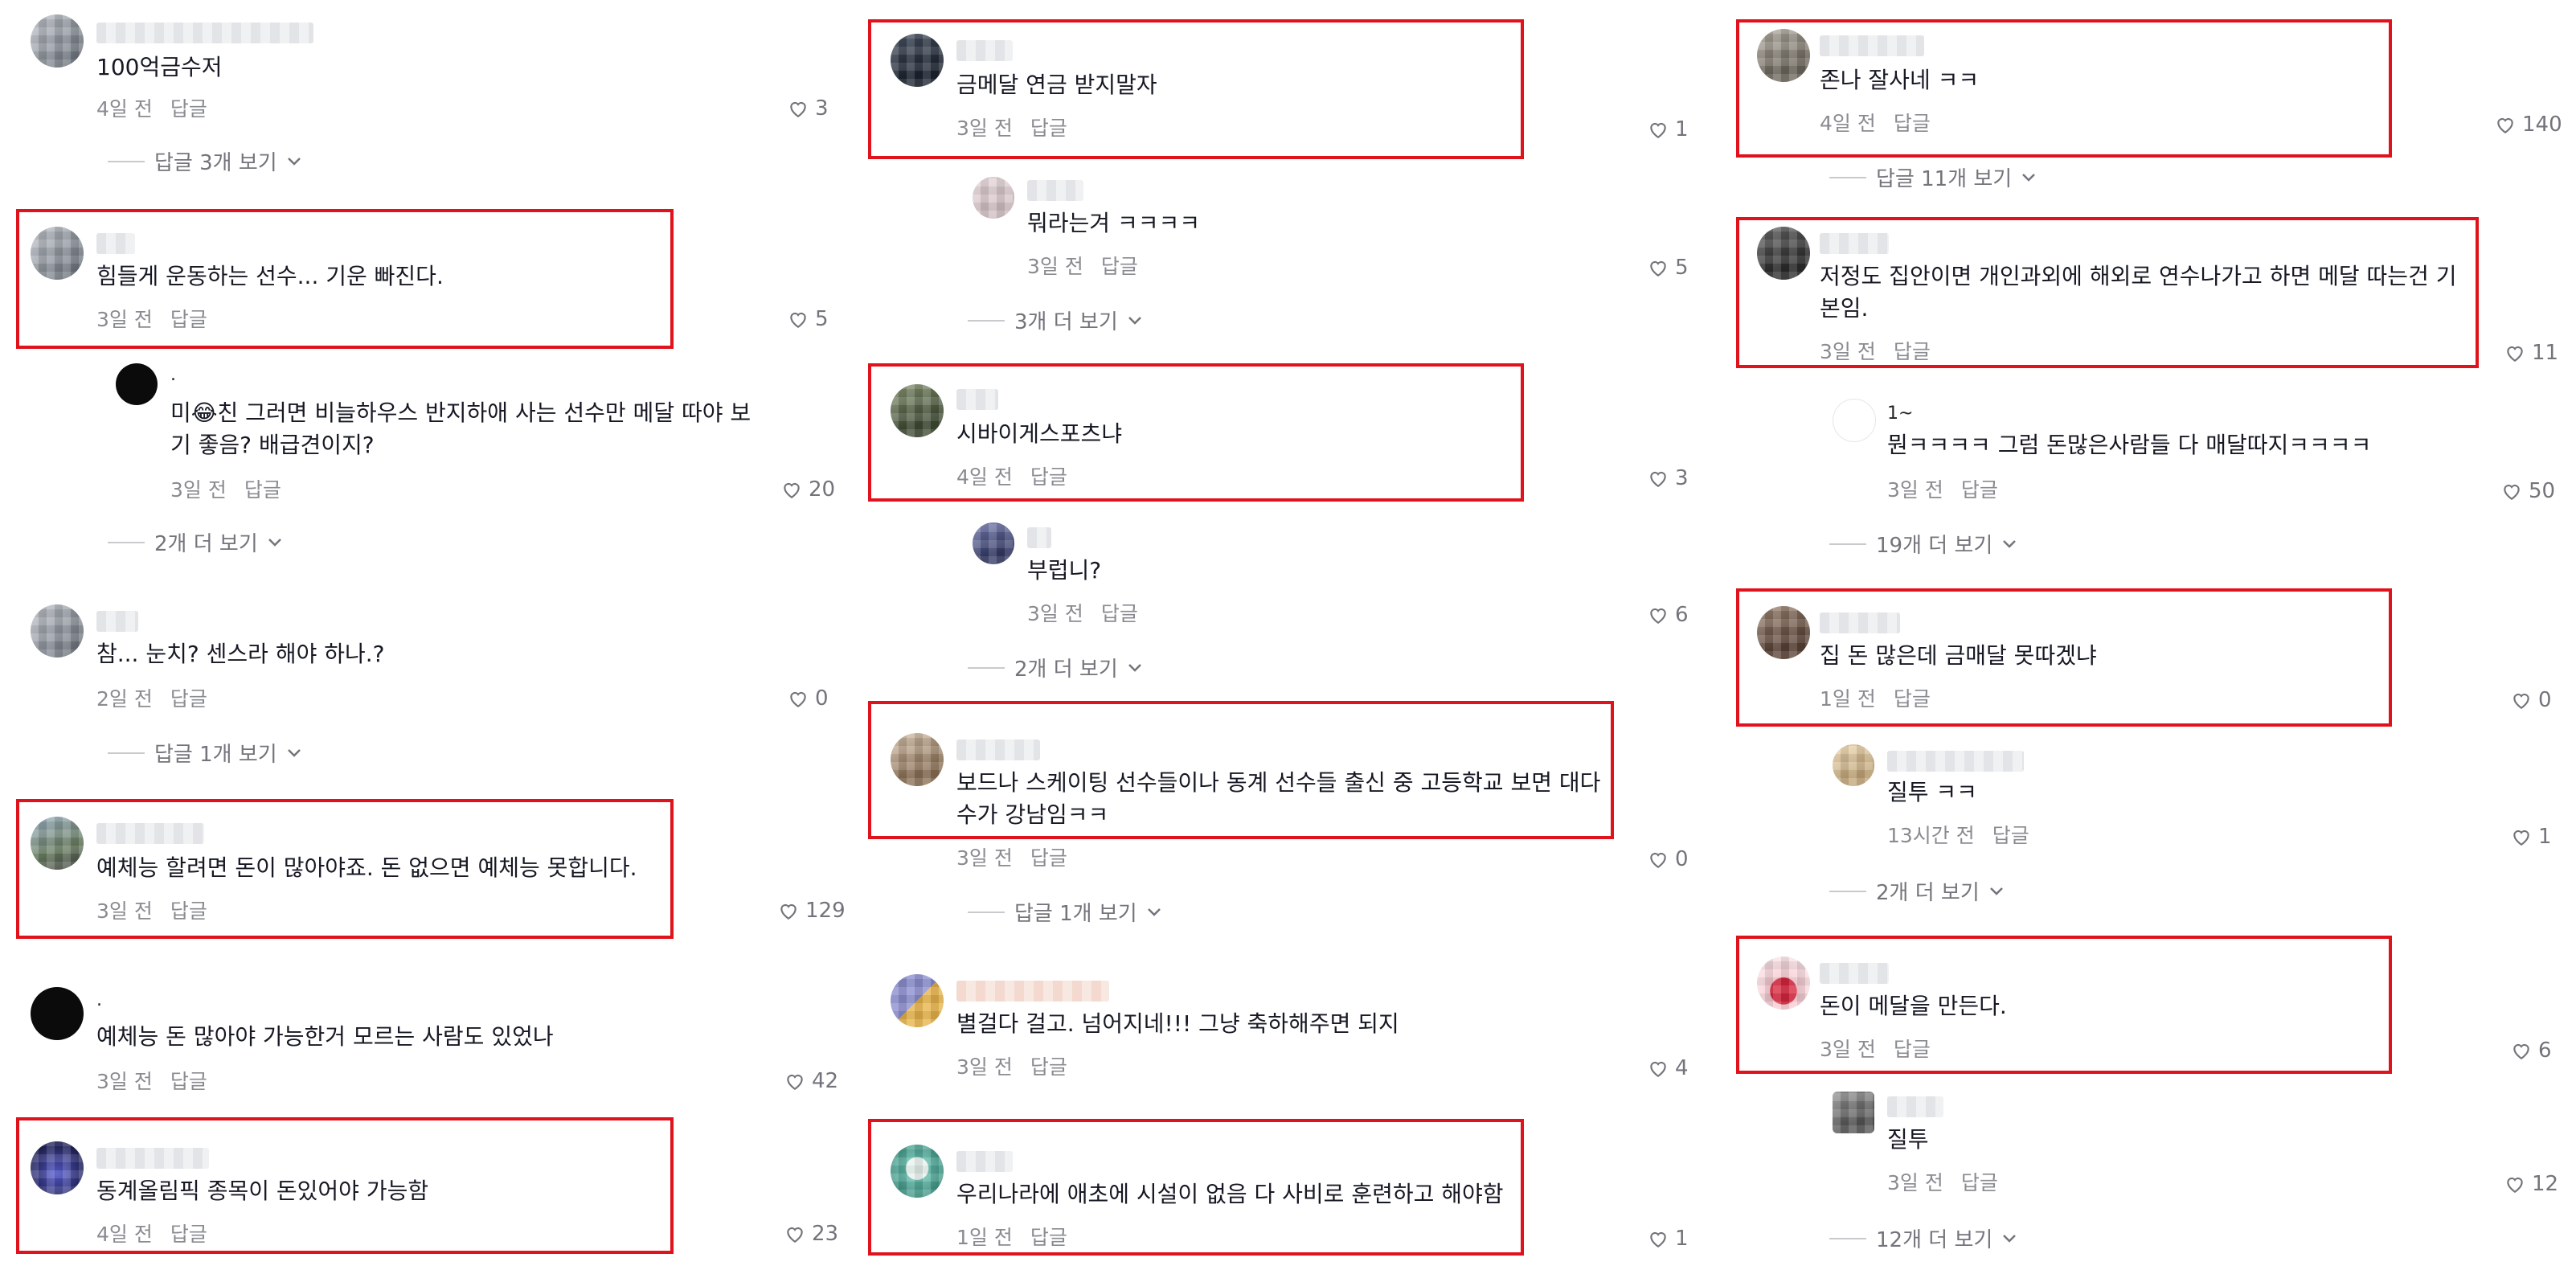  Describe the element at coordinates (1914, 1006) in the screenshot. I see `comment-text: 돈이 메달을 만든다.` at that location.